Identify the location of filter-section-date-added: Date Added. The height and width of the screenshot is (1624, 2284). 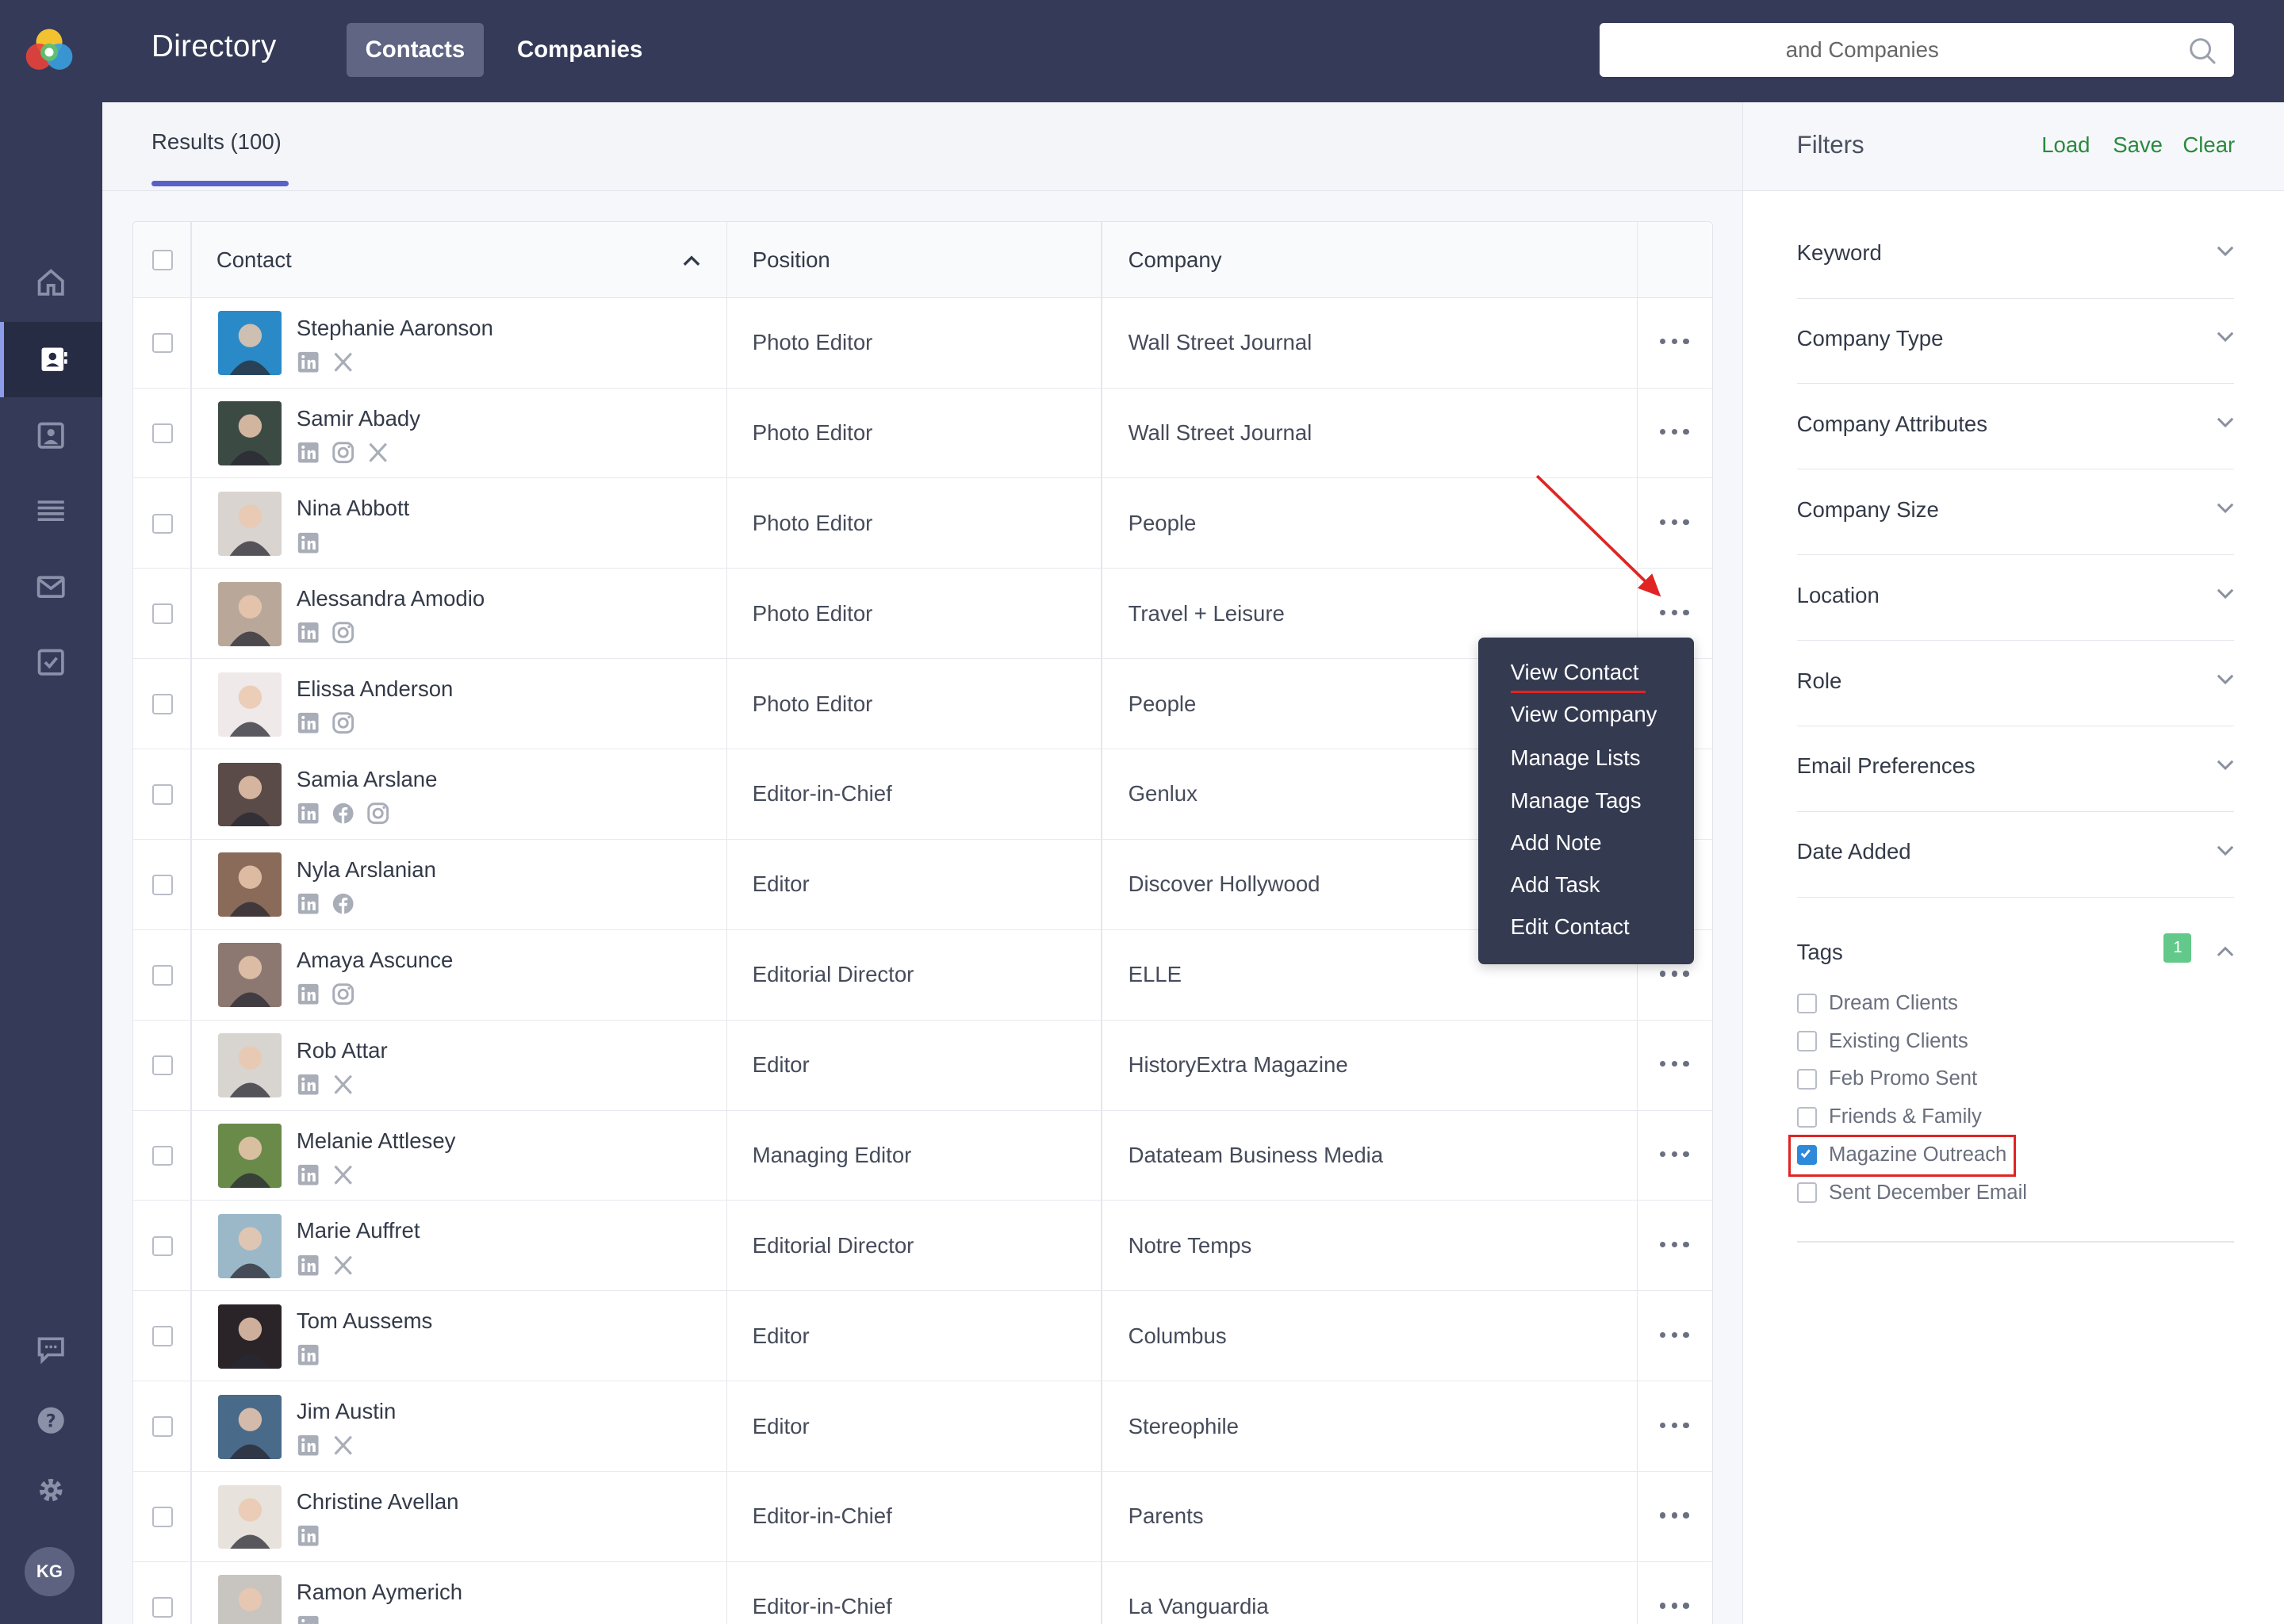
(2015, 854).